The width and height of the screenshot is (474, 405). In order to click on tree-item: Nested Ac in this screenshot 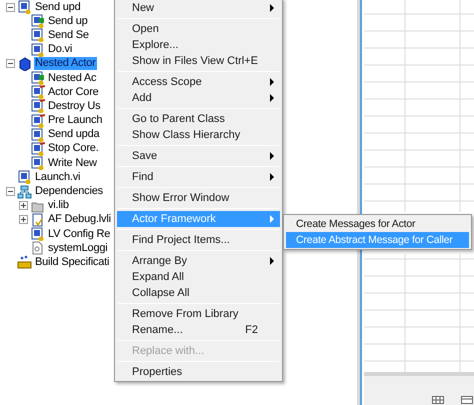, I will do `click(72, 78)`.